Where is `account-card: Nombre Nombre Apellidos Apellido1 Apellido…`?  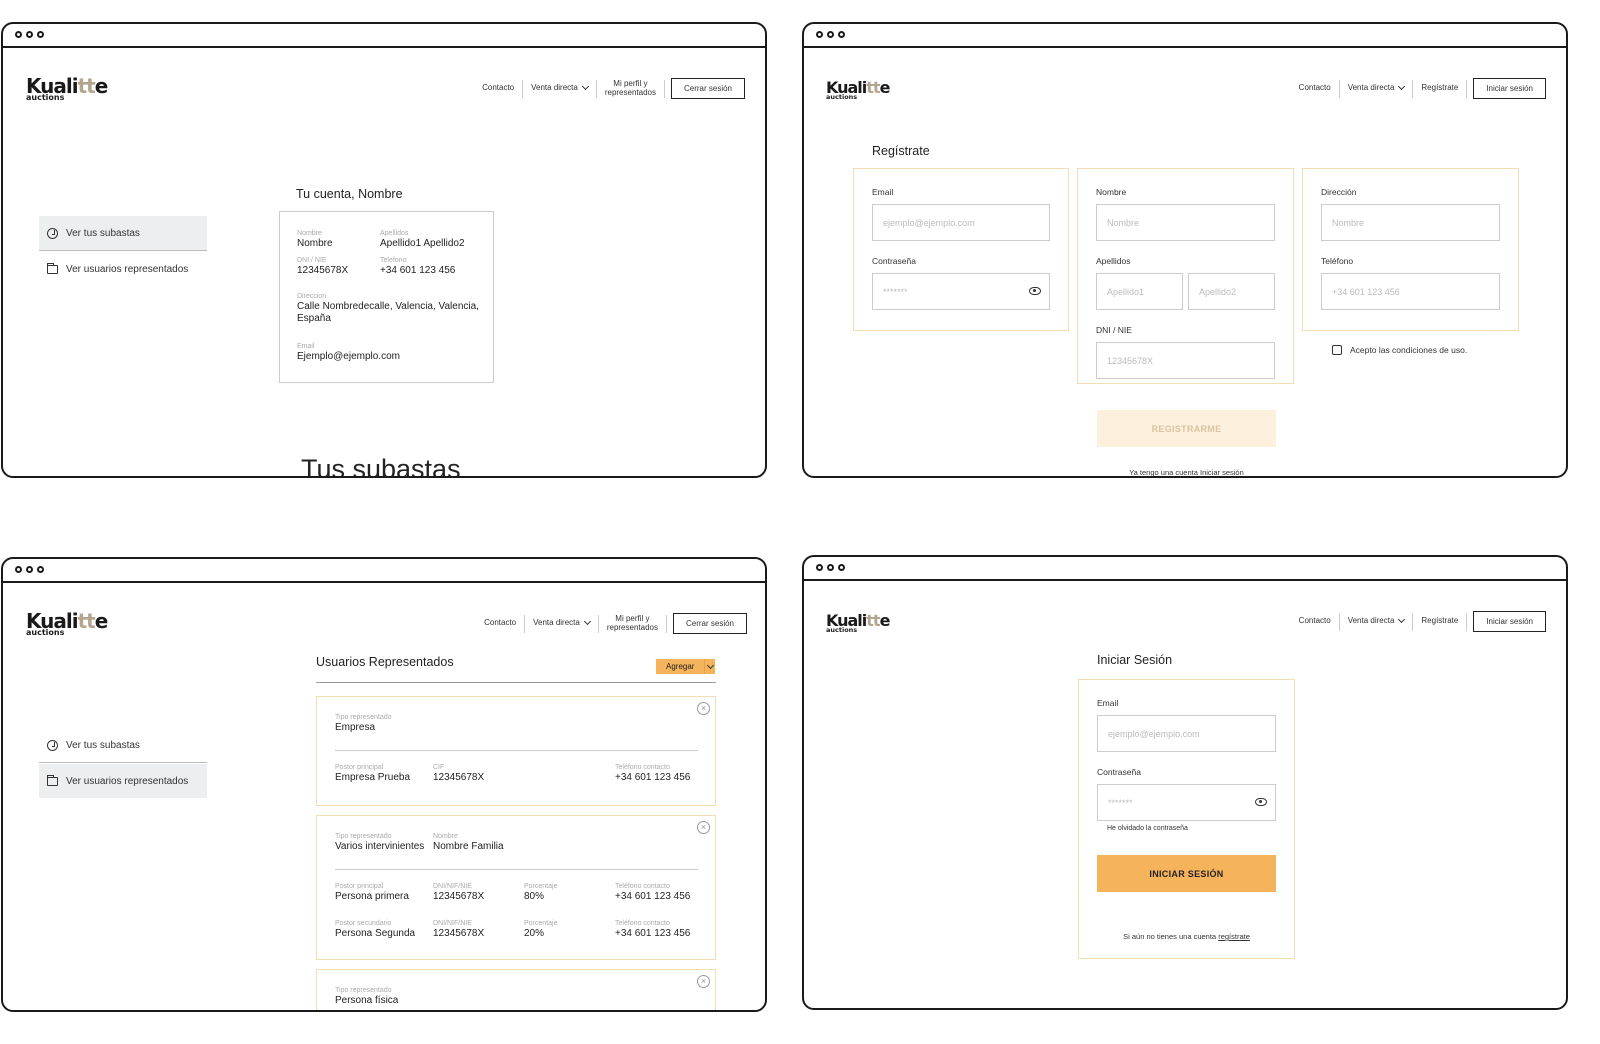
account-card: Nombre Nombre Apellidos Apellido1 Apellido… is located at coordinates (386, 297).